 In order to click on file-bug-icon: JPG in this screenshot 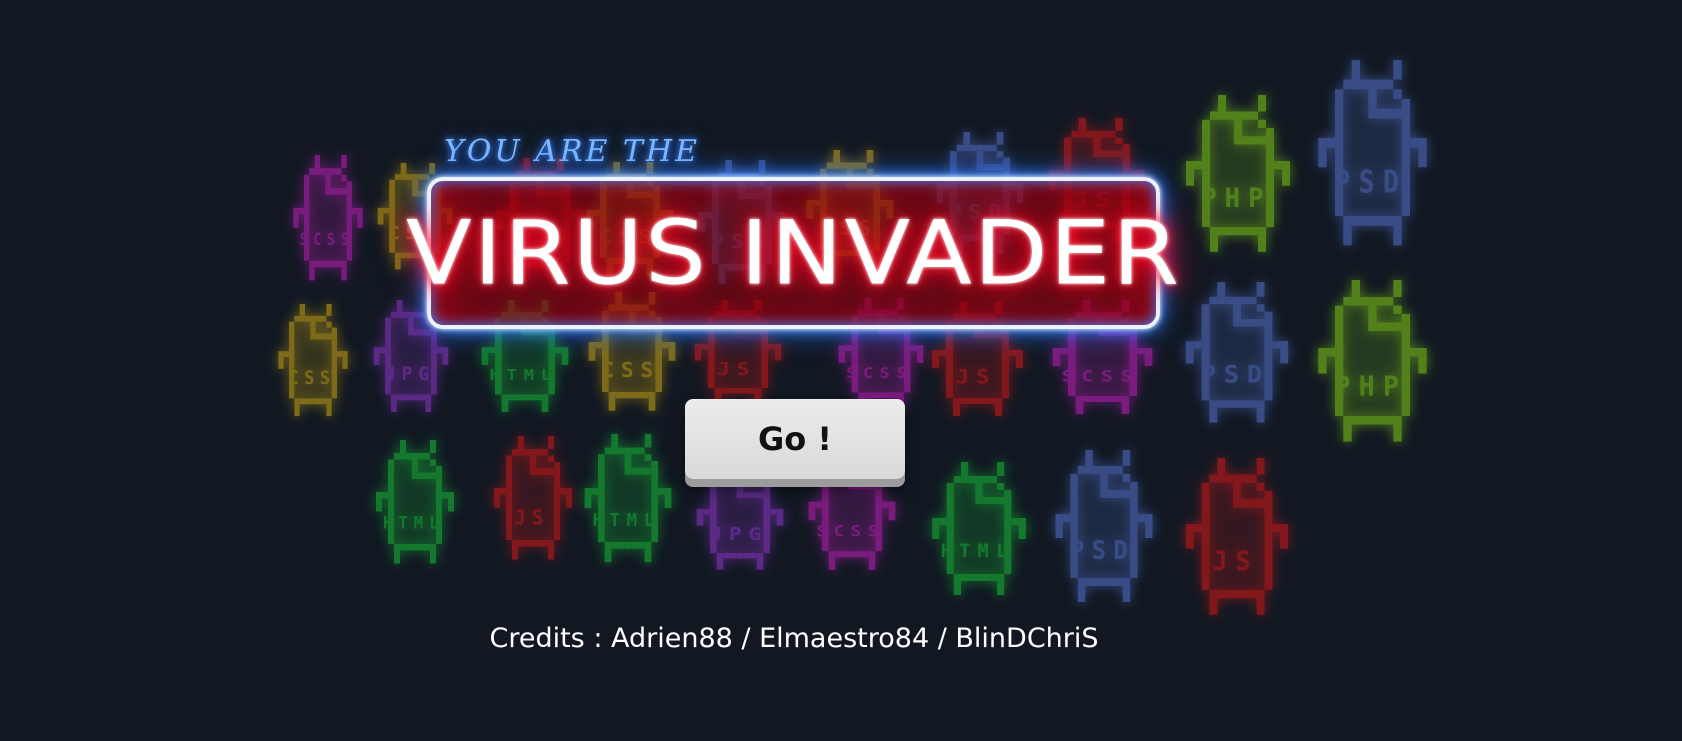, I will do `click(740, 517)`.